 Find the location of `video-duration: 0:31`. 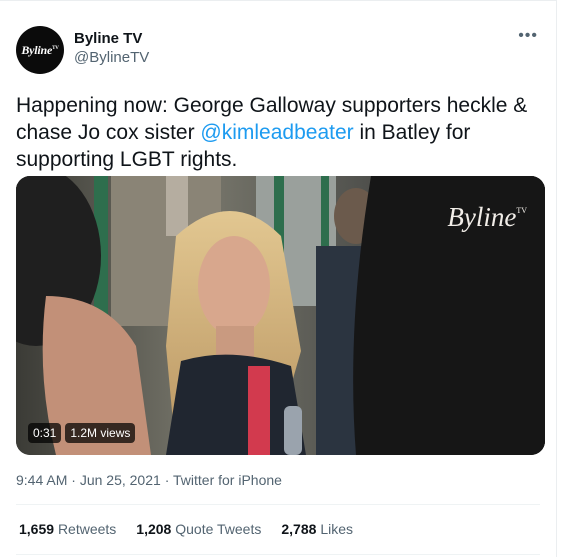

video-duration: 0:31 is located at coordinates (45, 433).